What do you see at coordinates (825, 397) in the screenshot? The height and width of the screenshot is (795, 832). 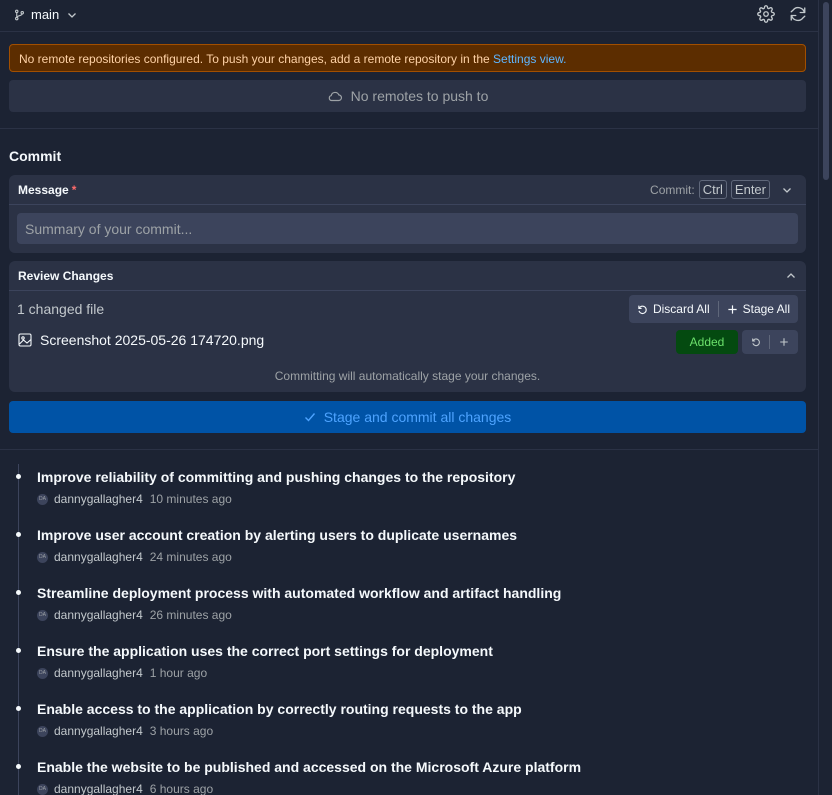 I see `vertical-scrollbar` at bounding box center [825, 397].